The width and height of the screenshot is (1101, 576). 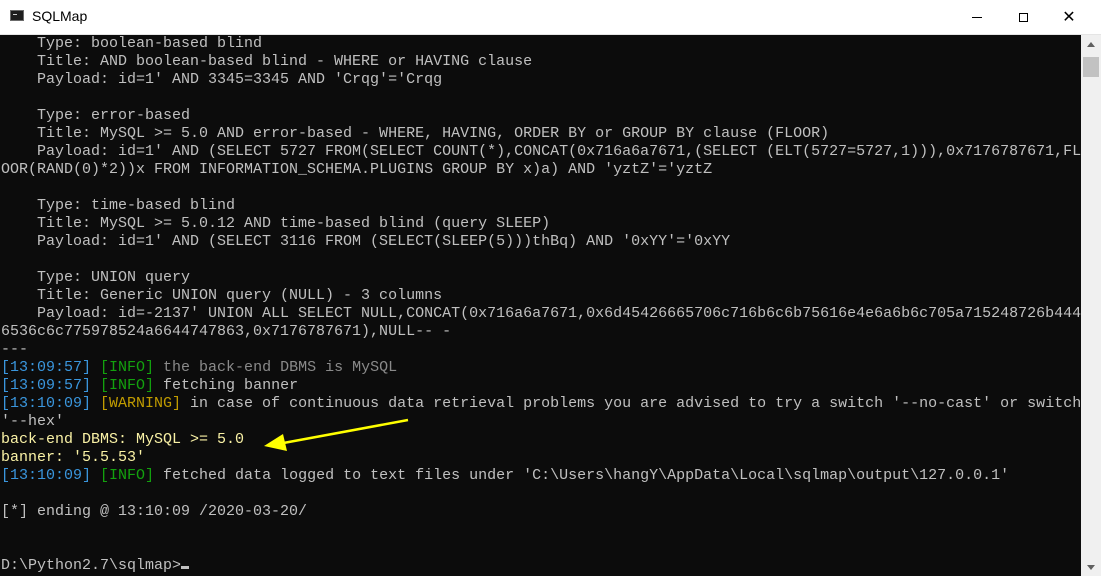 I want to click on close-button: ✕, so click(x=1069, y=17).